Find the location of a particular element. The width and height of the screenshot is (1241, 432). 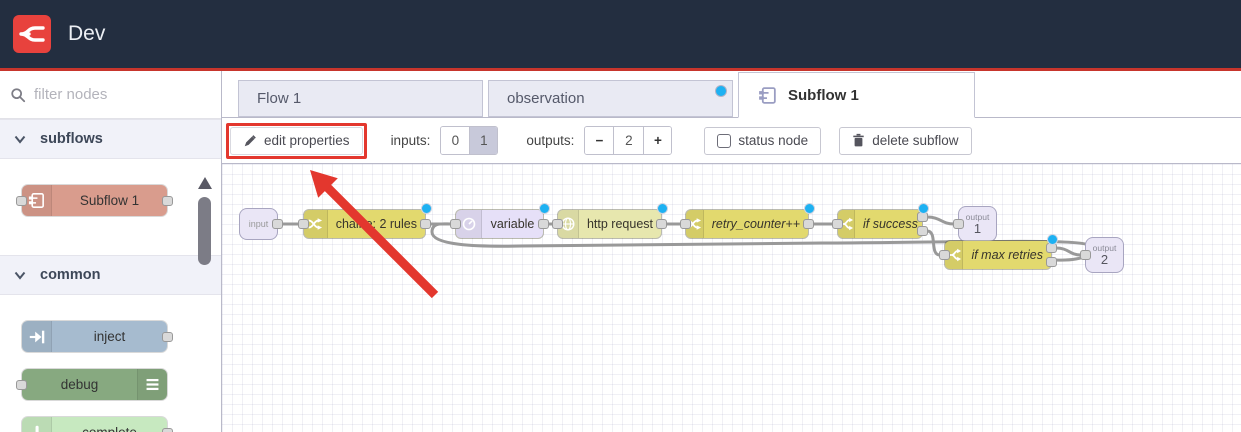

node-palette: subflows Subflow 1 common inject debug is located at coordinates (110, 275).